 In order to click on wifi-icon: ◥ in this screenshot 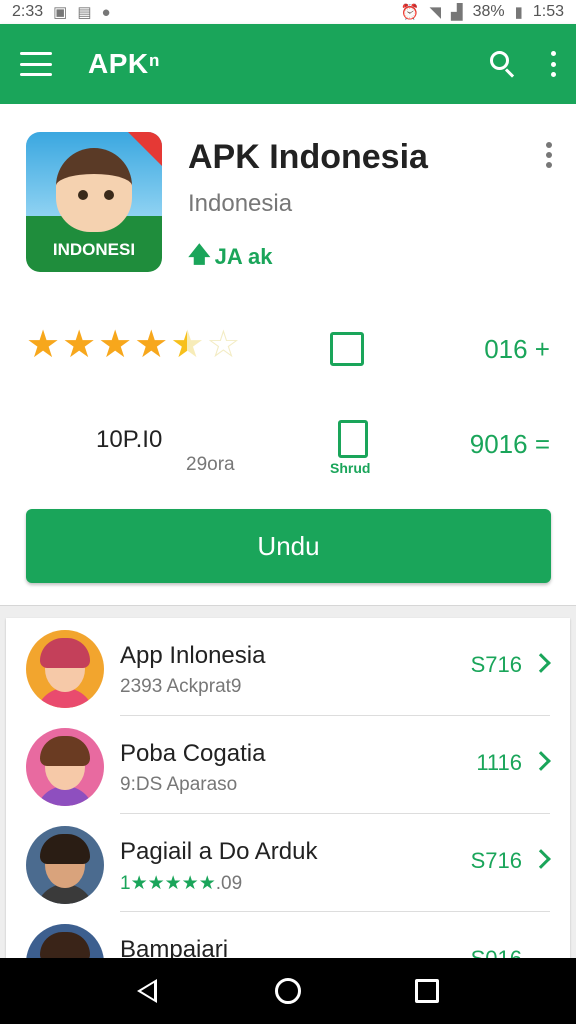, I will do `click(435, 12)`.